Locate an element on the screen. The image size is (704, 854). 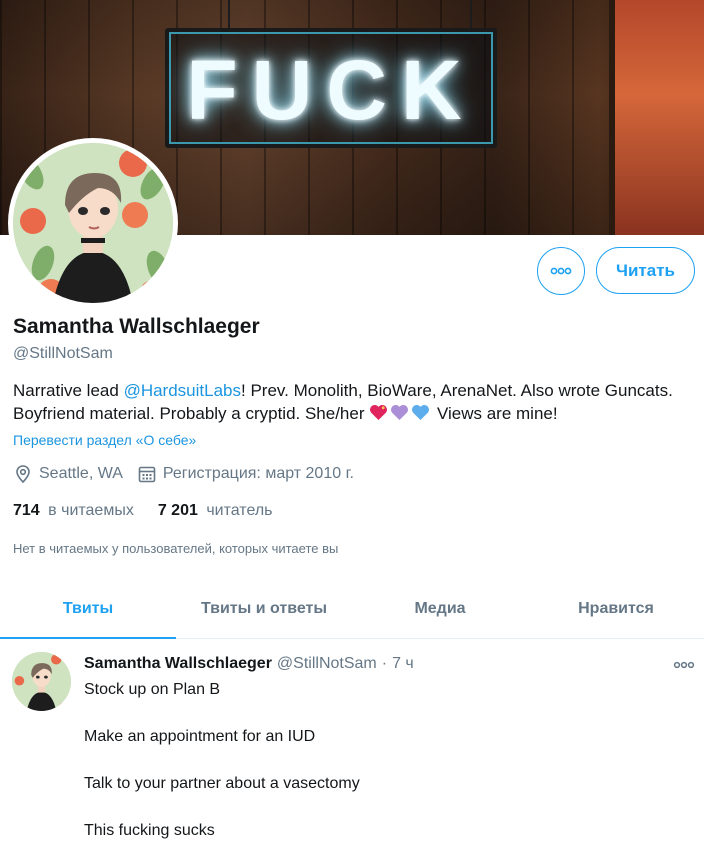
tweet-avatar is located at coordinates (41, 681).